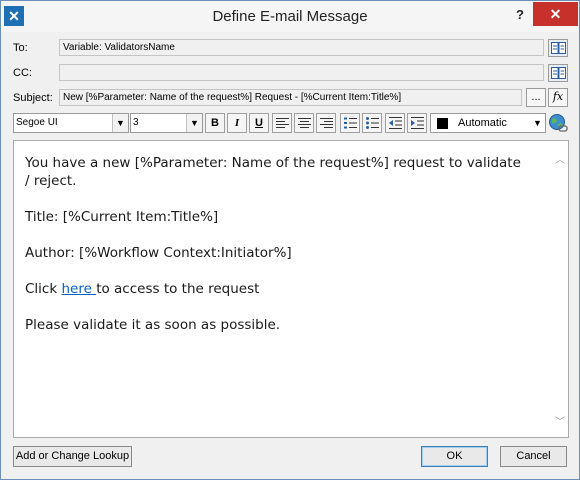 This screenshot has height=480, width=580. What do you see at coordinates (482, 123) in the screenshot?
I see `font-color-value: Automatic` at bounding box center [482, 123].